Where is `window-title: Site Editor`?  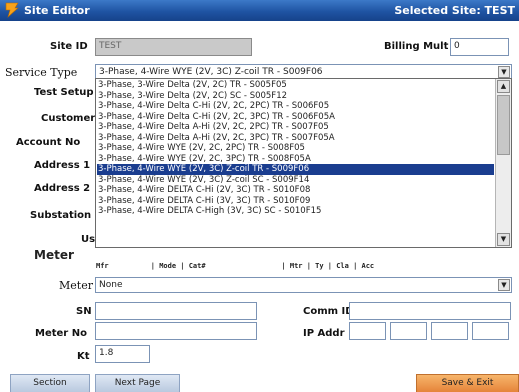
window-title: Site Editor is located at coordinates (57, 10).